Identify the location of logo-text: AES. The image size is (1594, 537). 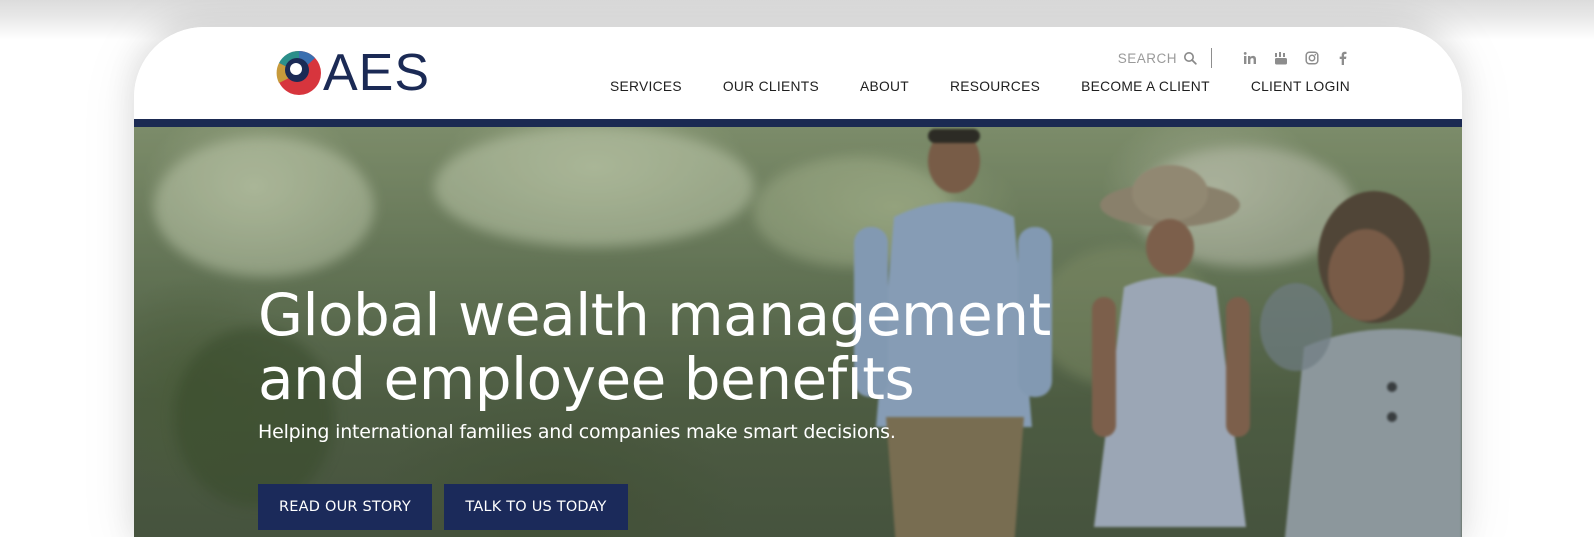
(377, 73).